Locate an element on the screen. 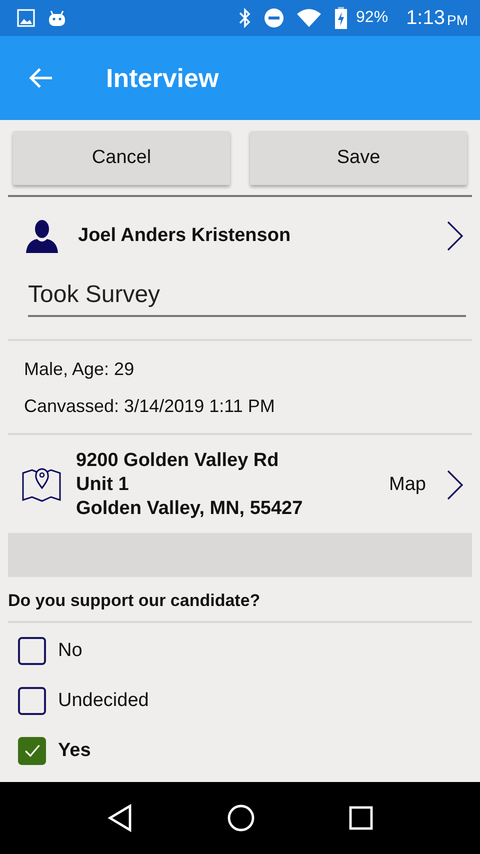  detail-text: Male, Age: 29 is located at coordinates (80, 369).